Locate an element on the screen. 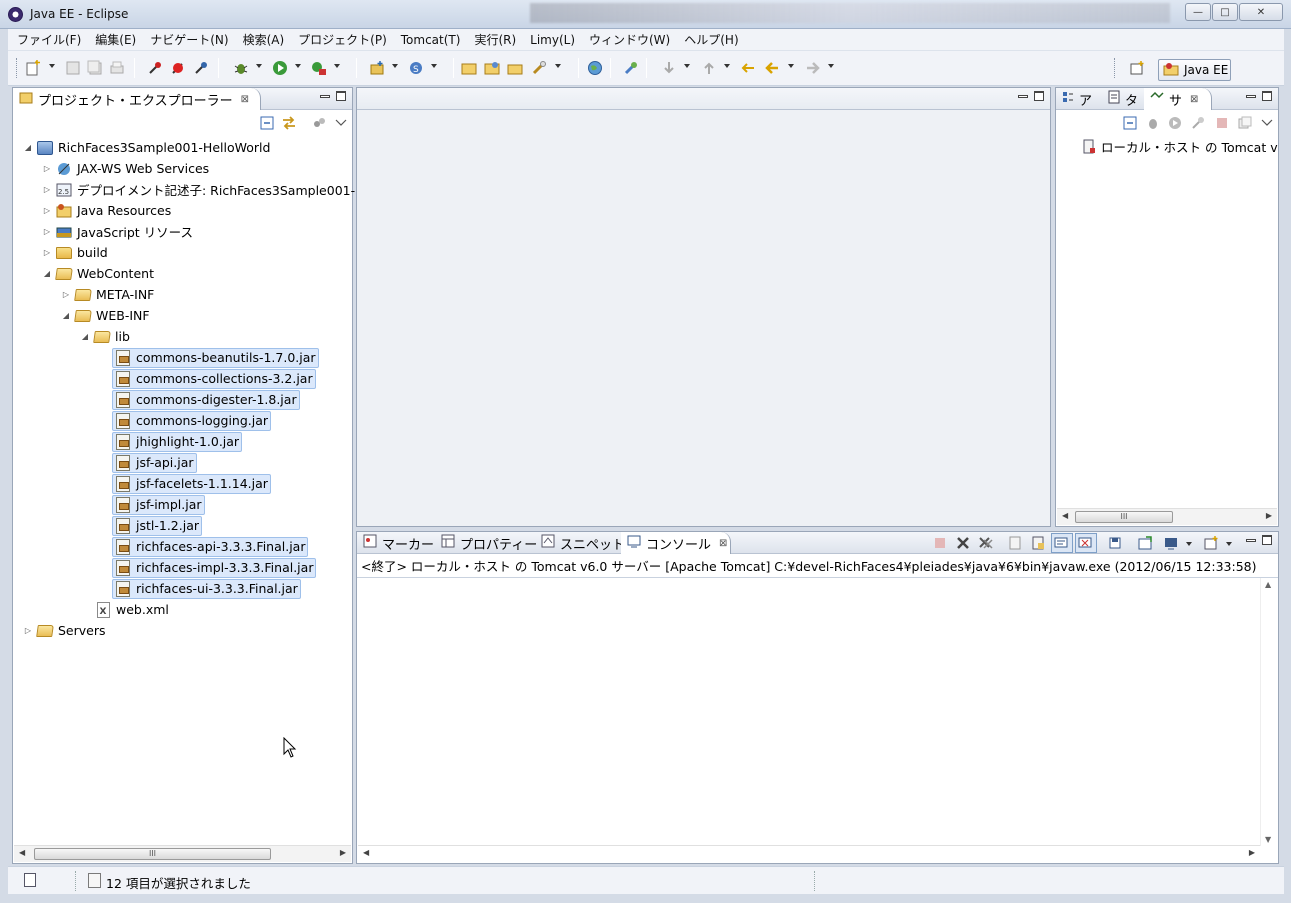  run-dropdown-icon is located at coordinates (298, 66).